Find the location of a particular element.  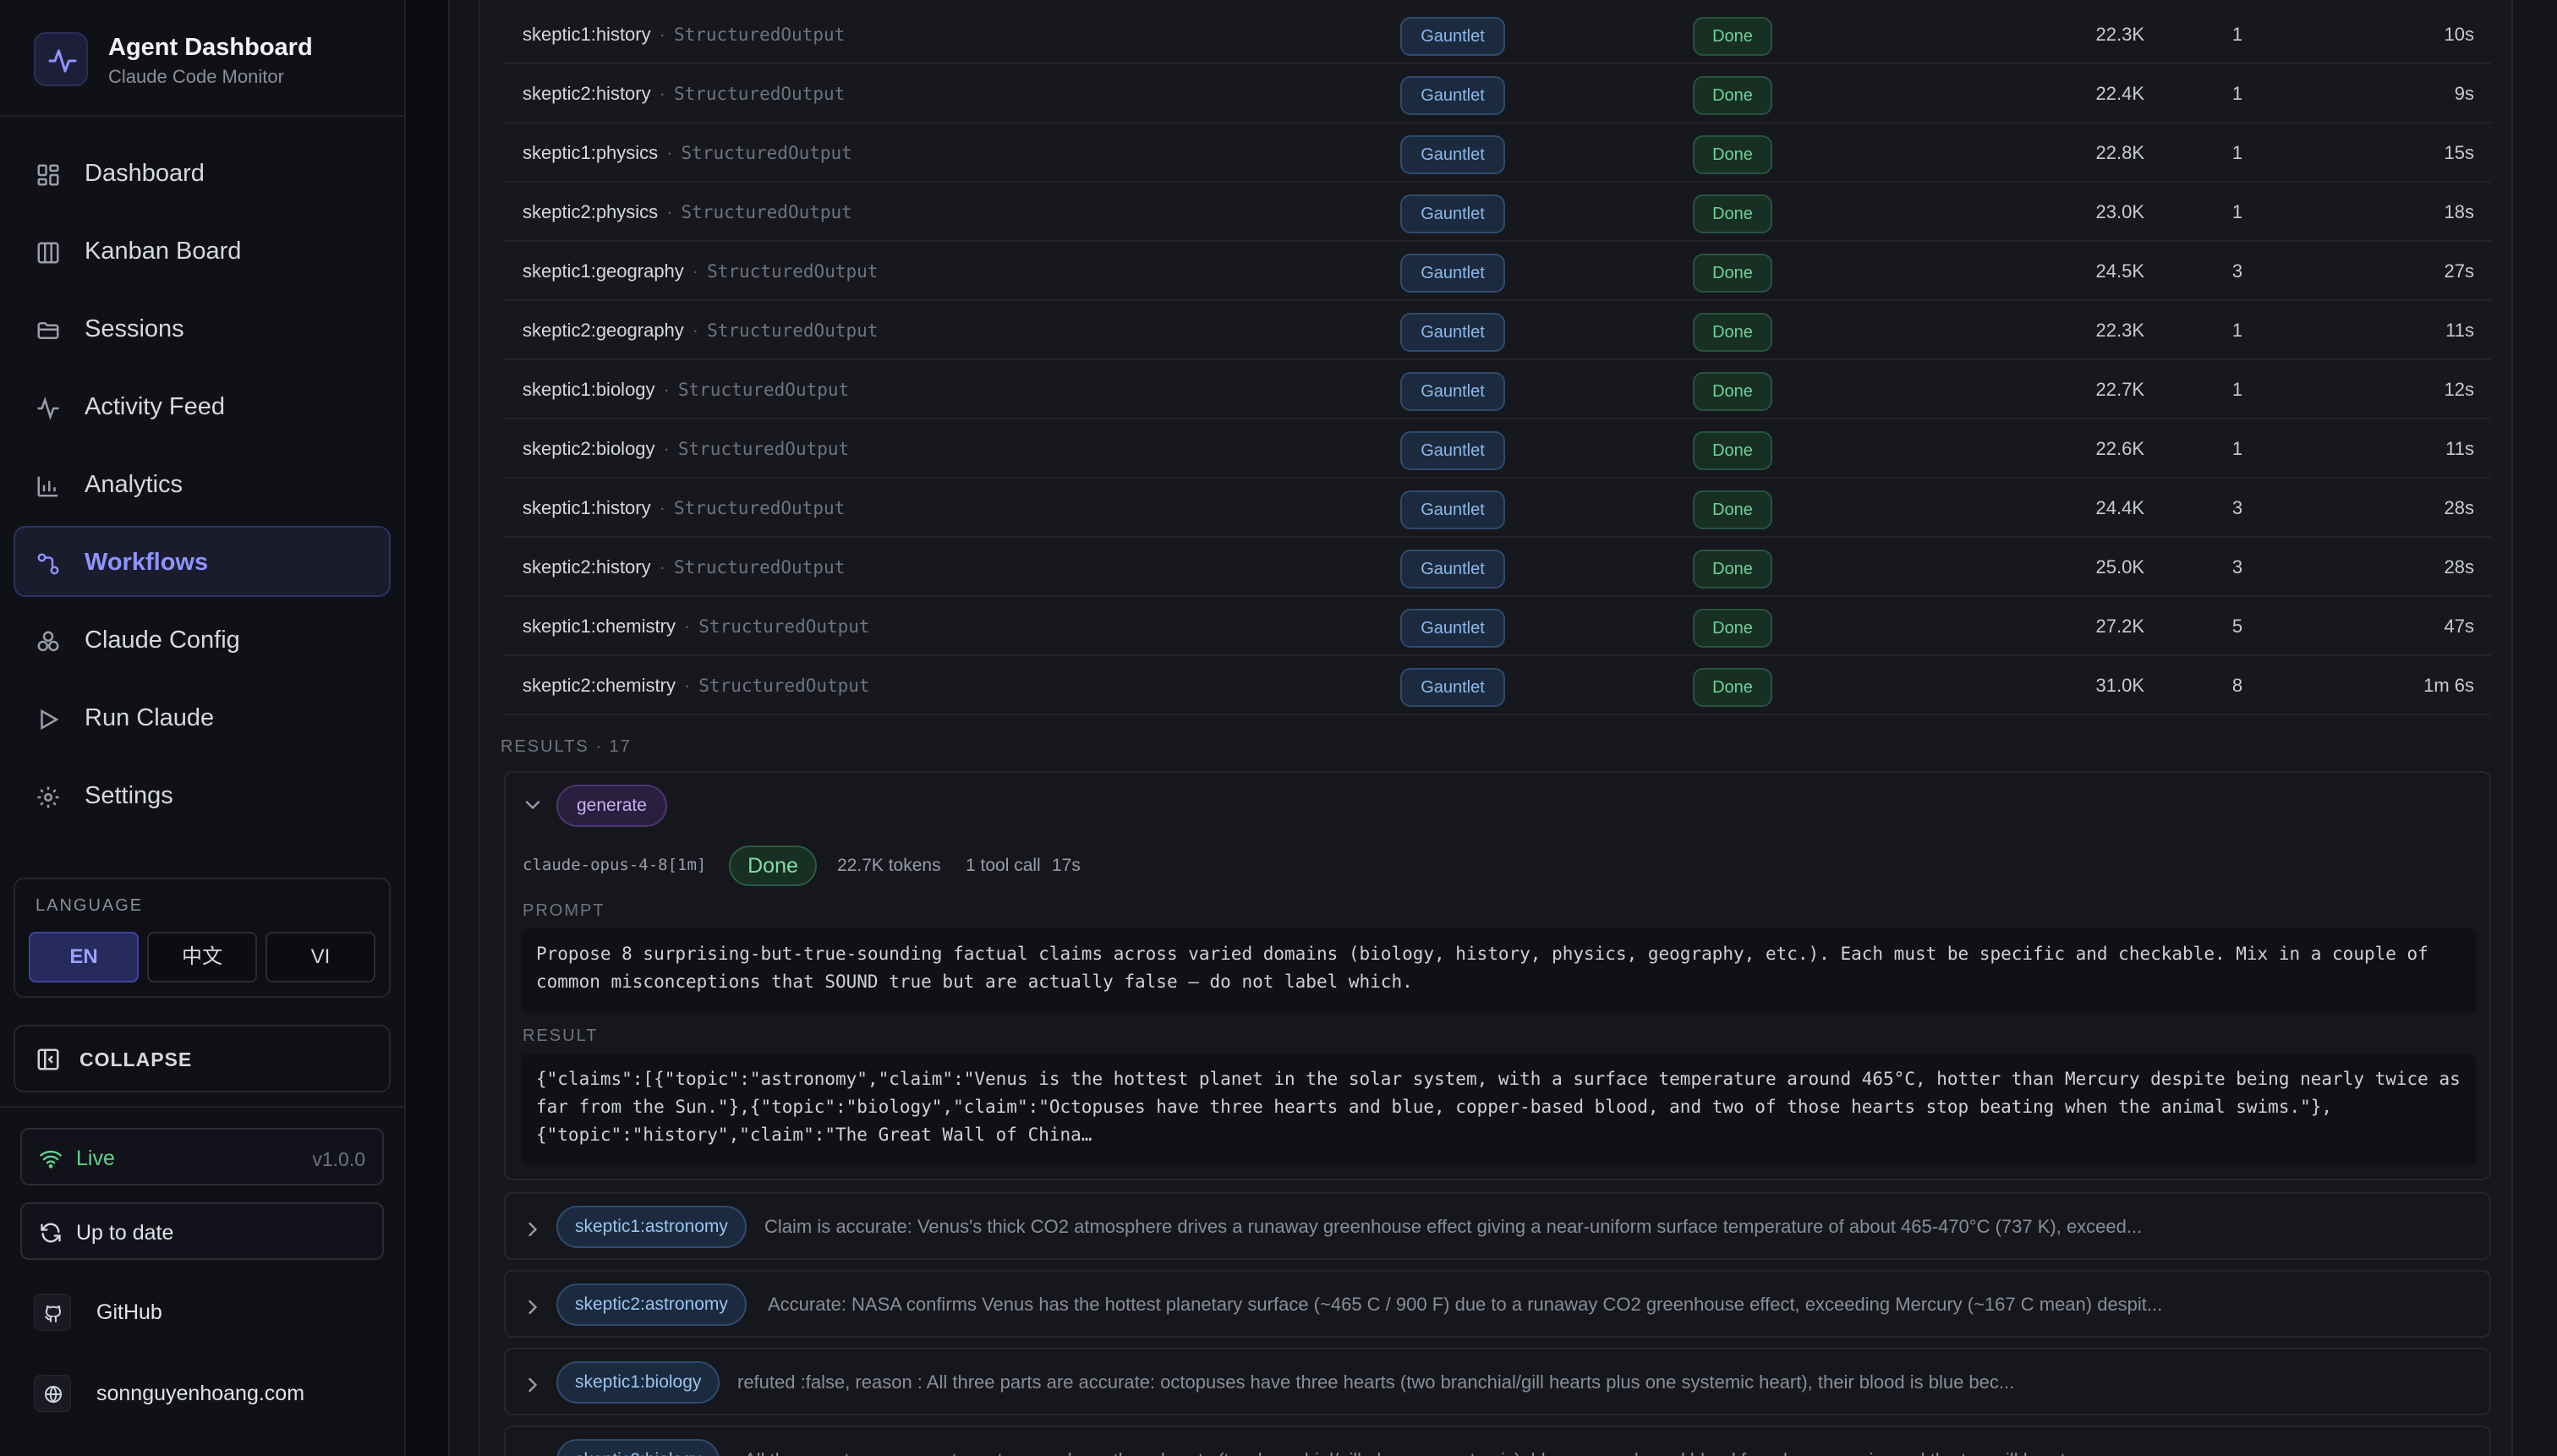

tool-call-count: 1 tool call is located at coordinates (1003, 866).